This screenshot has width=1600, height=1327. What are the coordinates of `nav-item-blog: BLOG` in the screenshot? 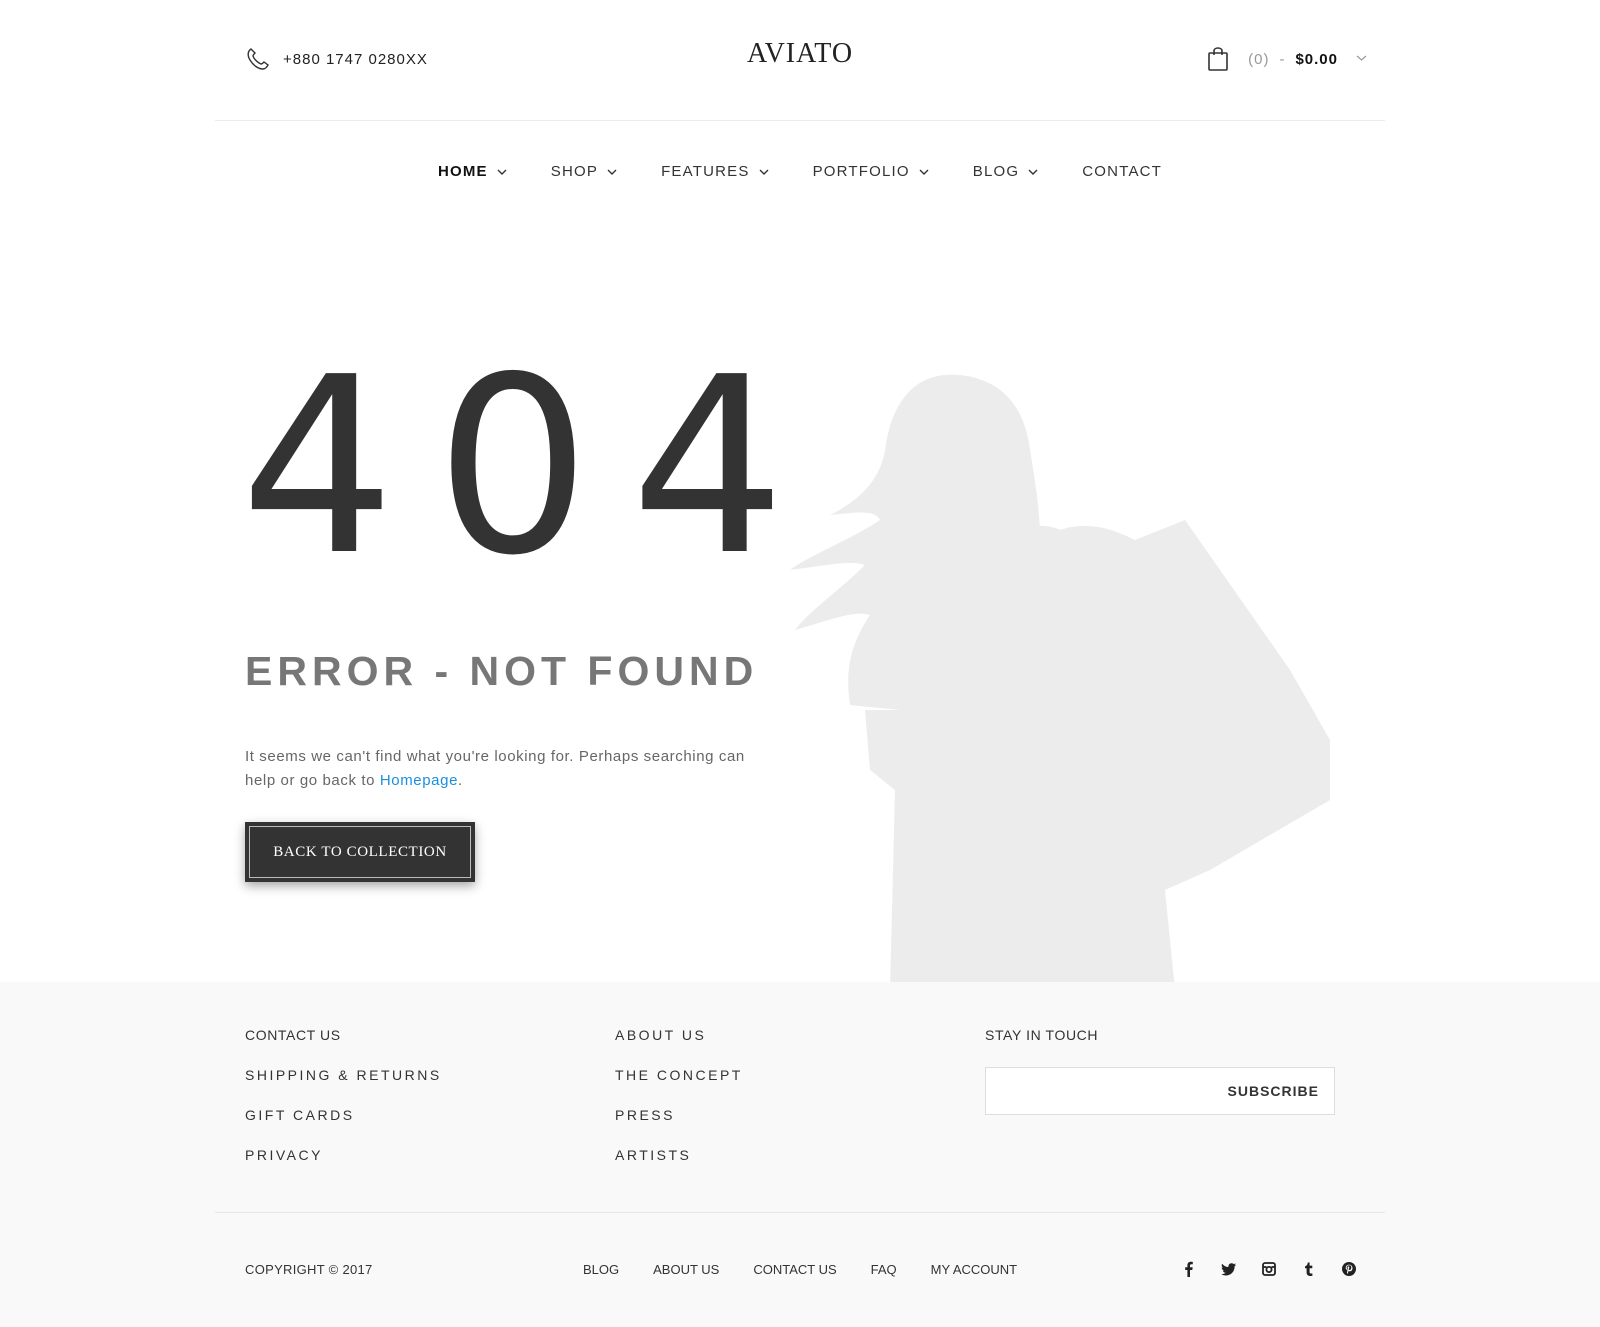 It's located at (1005, 171).